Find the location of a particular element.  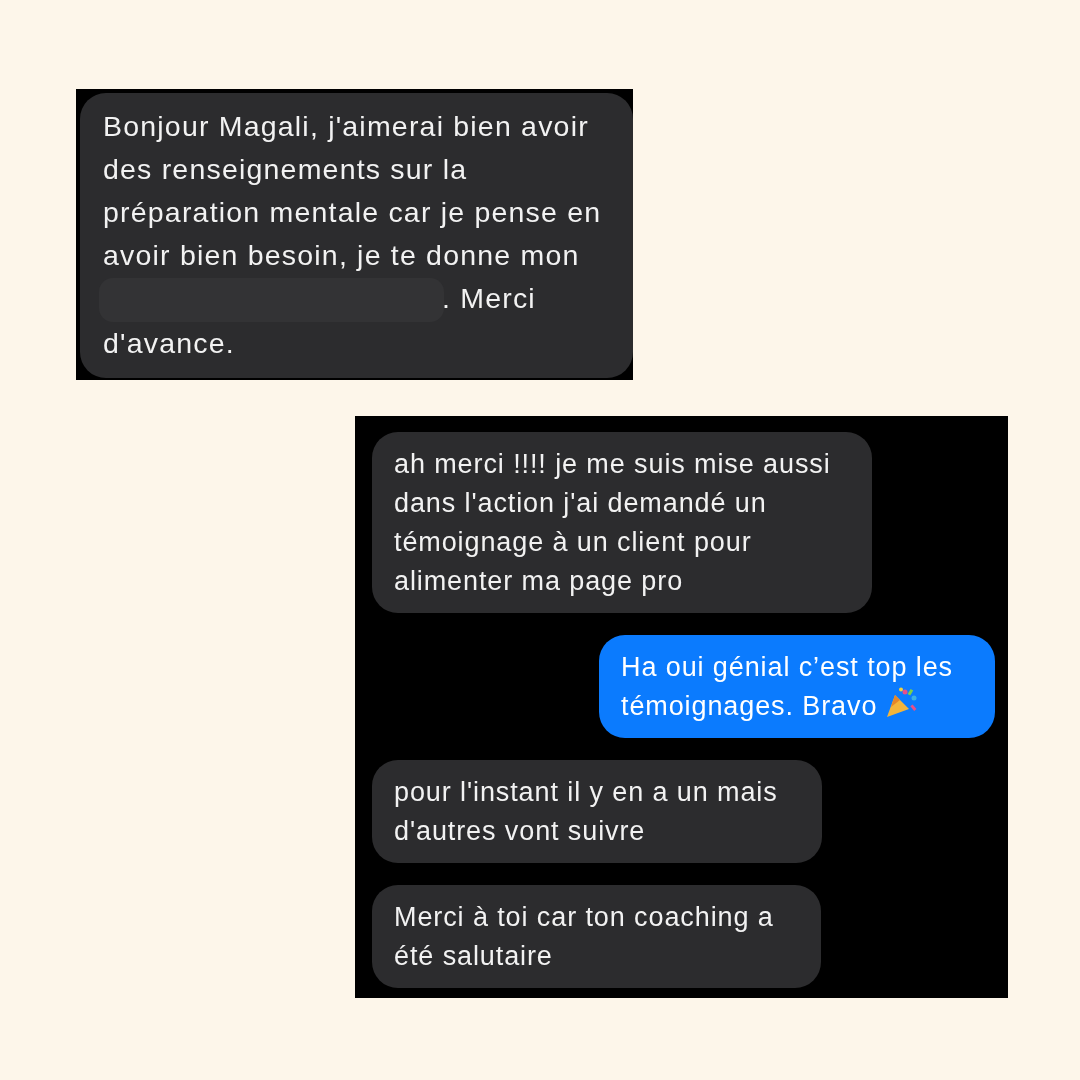

message-text: Ha oui génial c’est top les témoignages. Bravo is located at coordinates (787, 687).